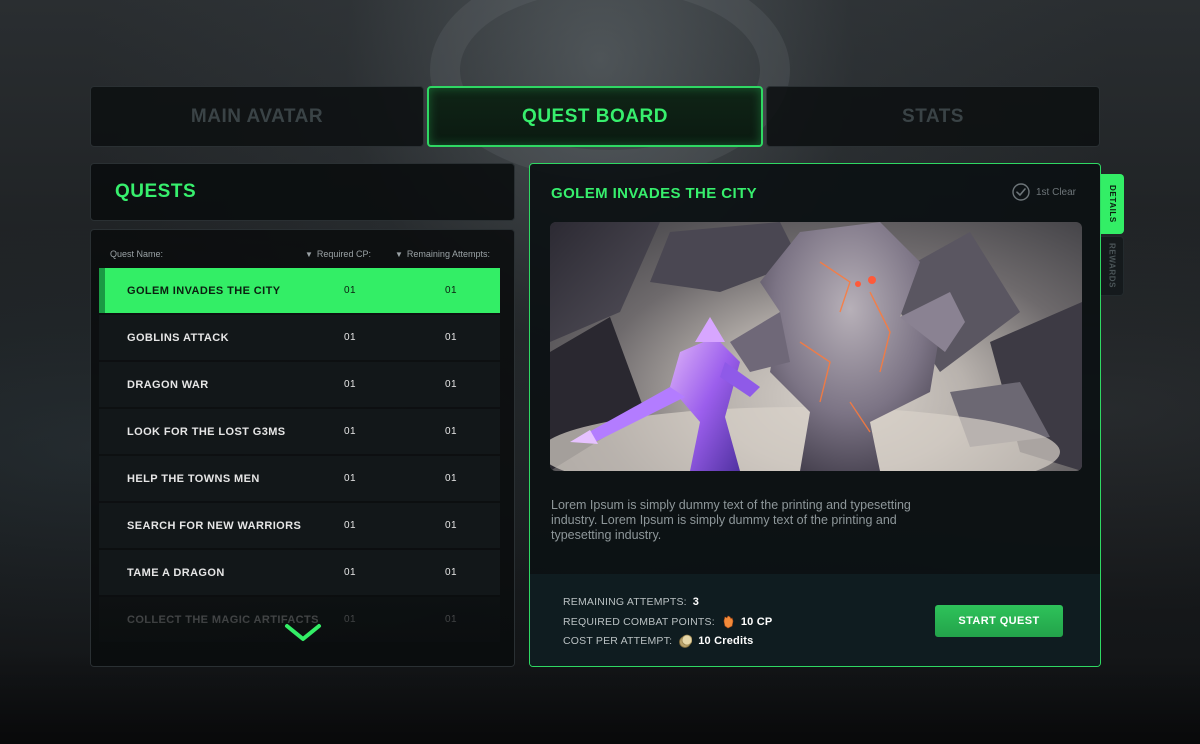  I want to click on column-remaining-attempts: ▼ Remaining Attempts:, so click(442, 254).